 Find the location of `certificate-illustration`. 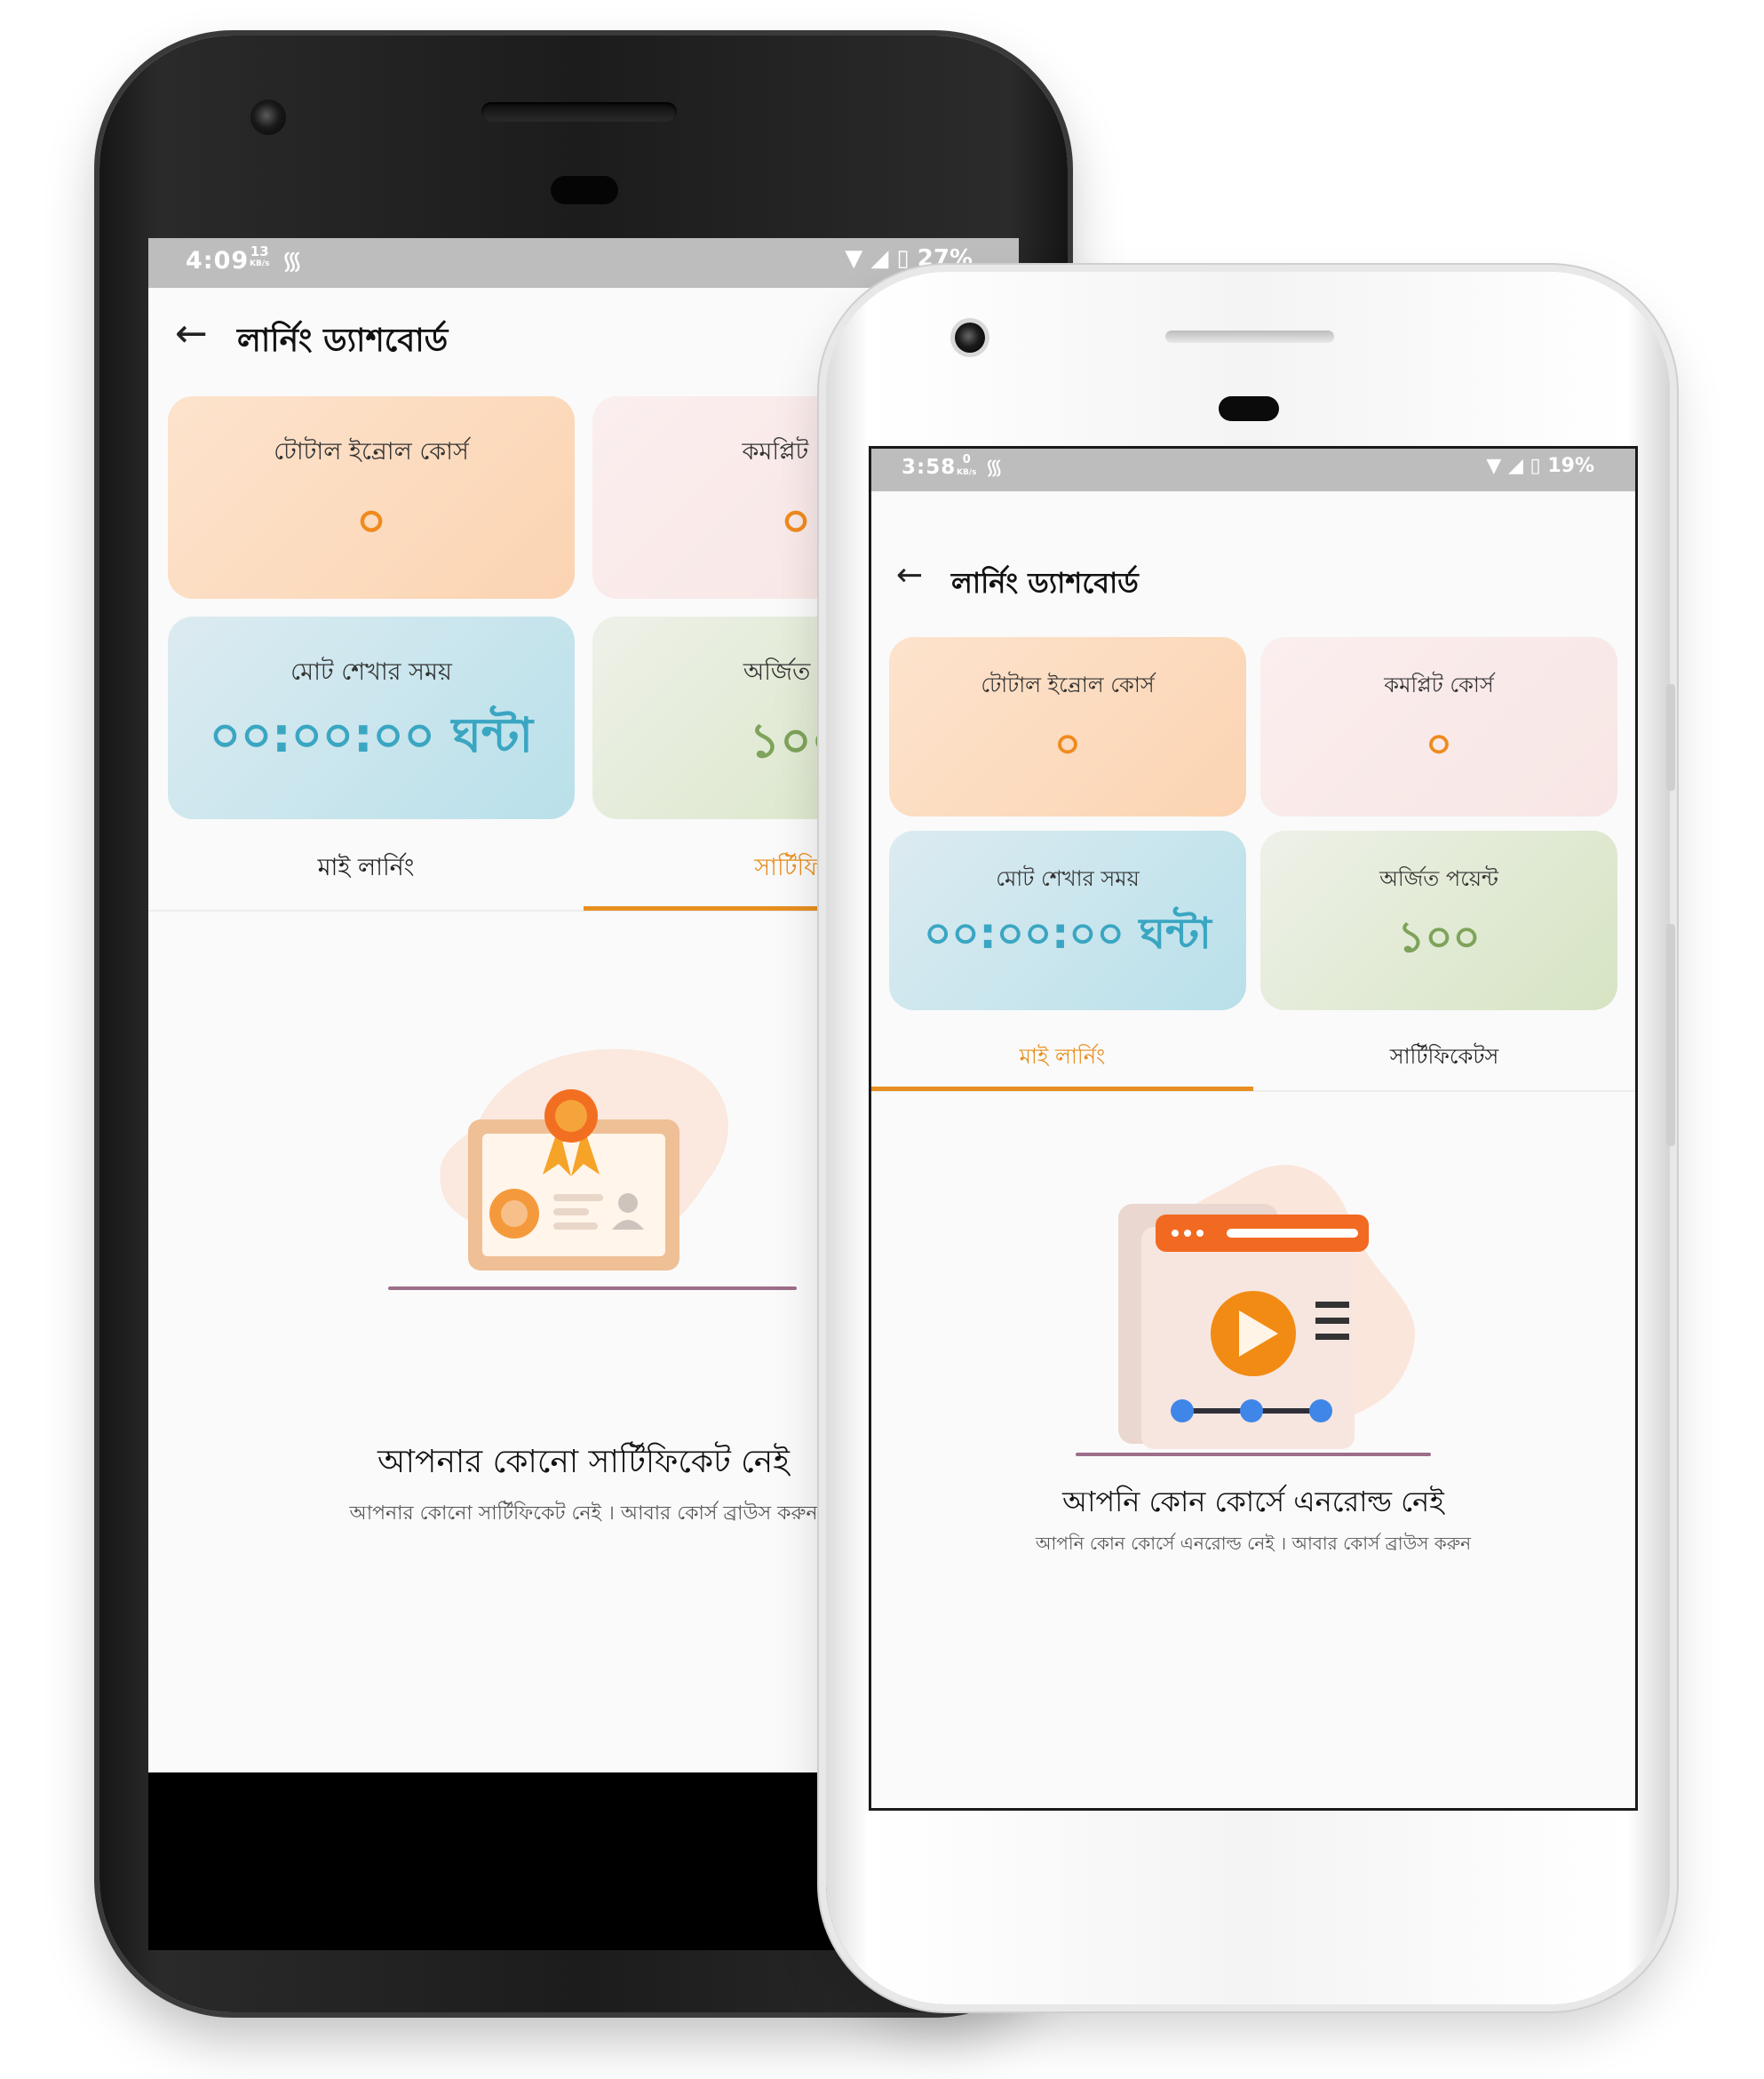

certificate-illustration is located at coordinates (593, 1169).